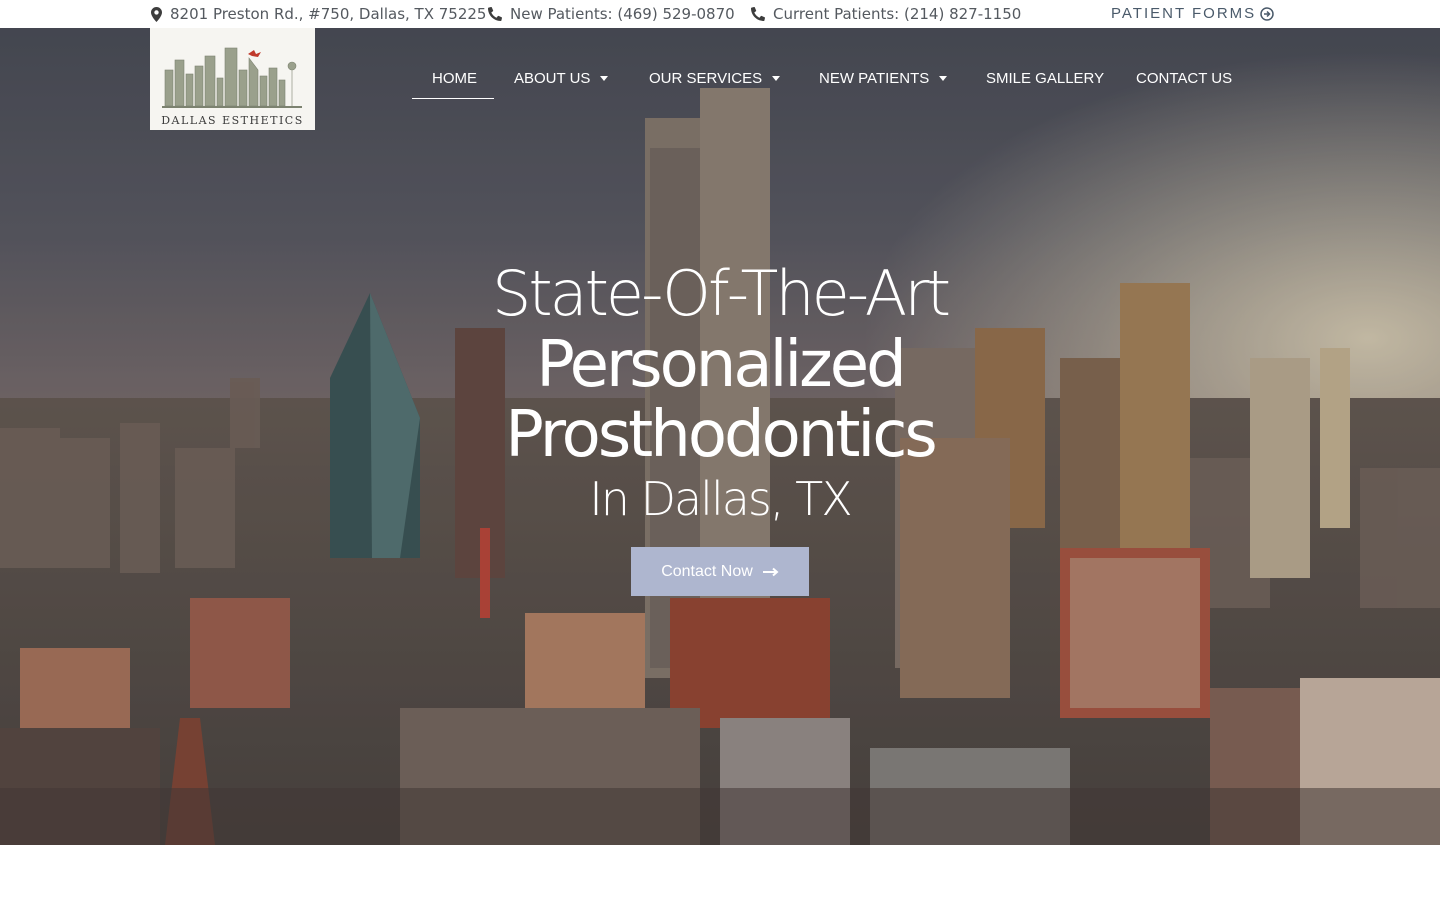 Image resolution: width=1440 pixels, height=900 pixels. I want to click on logo-text: DALLAS ESTHETICS, so click(232, 120).